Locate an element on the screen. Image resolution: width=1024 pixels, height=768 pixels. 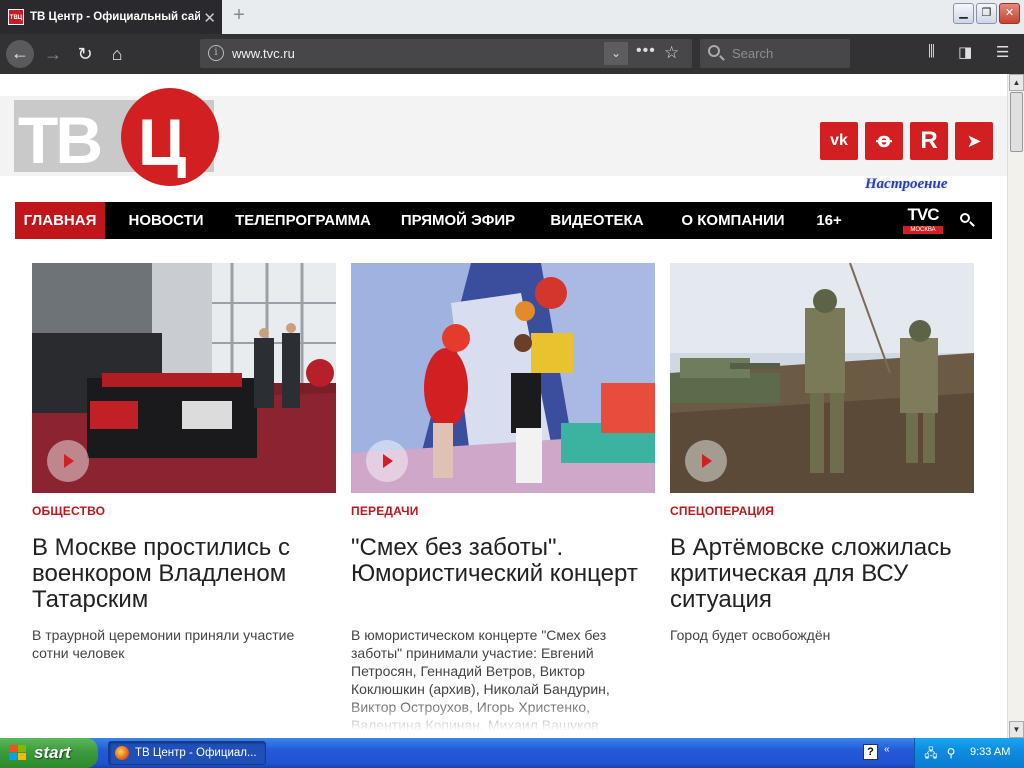
telegram-social-icon: ➤ is located at coordinates (974, 141).